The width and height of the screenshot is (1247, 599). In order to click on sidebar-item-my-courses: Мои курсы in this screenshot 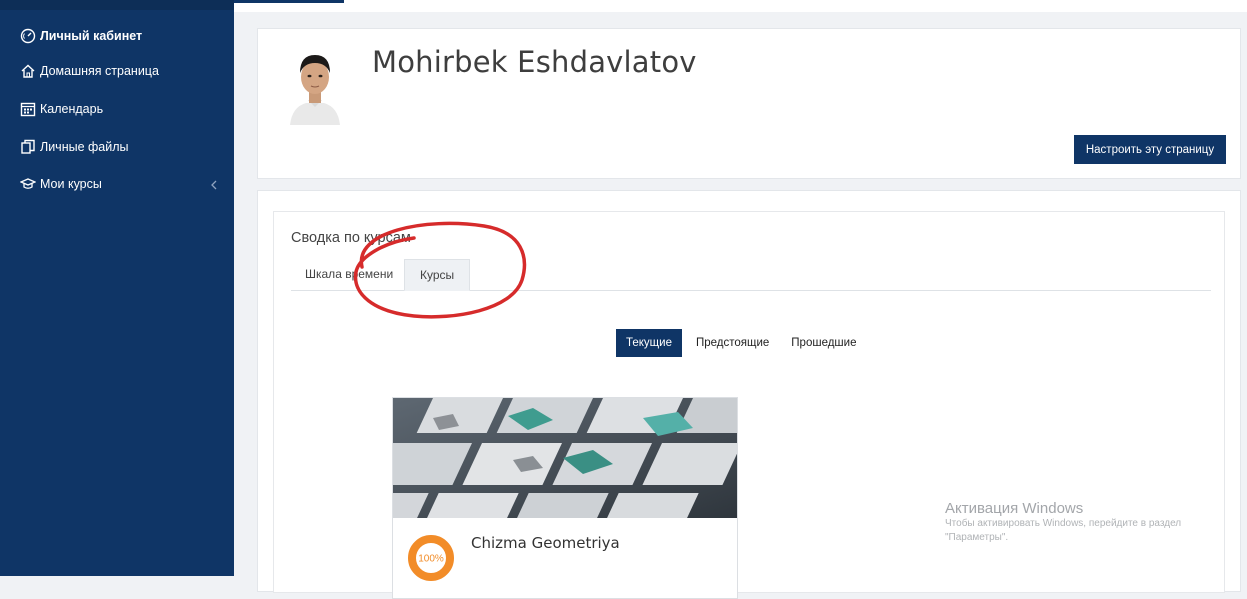, I will do `click(61, 184)`.